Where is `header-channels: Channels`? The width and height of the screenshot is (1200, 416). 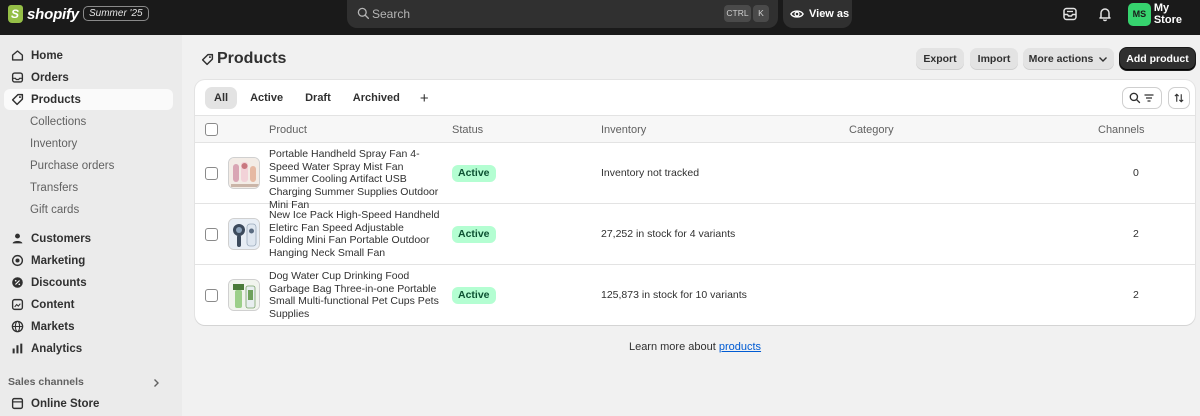
header-channels: Channels is located at coordinates (1121, 130).